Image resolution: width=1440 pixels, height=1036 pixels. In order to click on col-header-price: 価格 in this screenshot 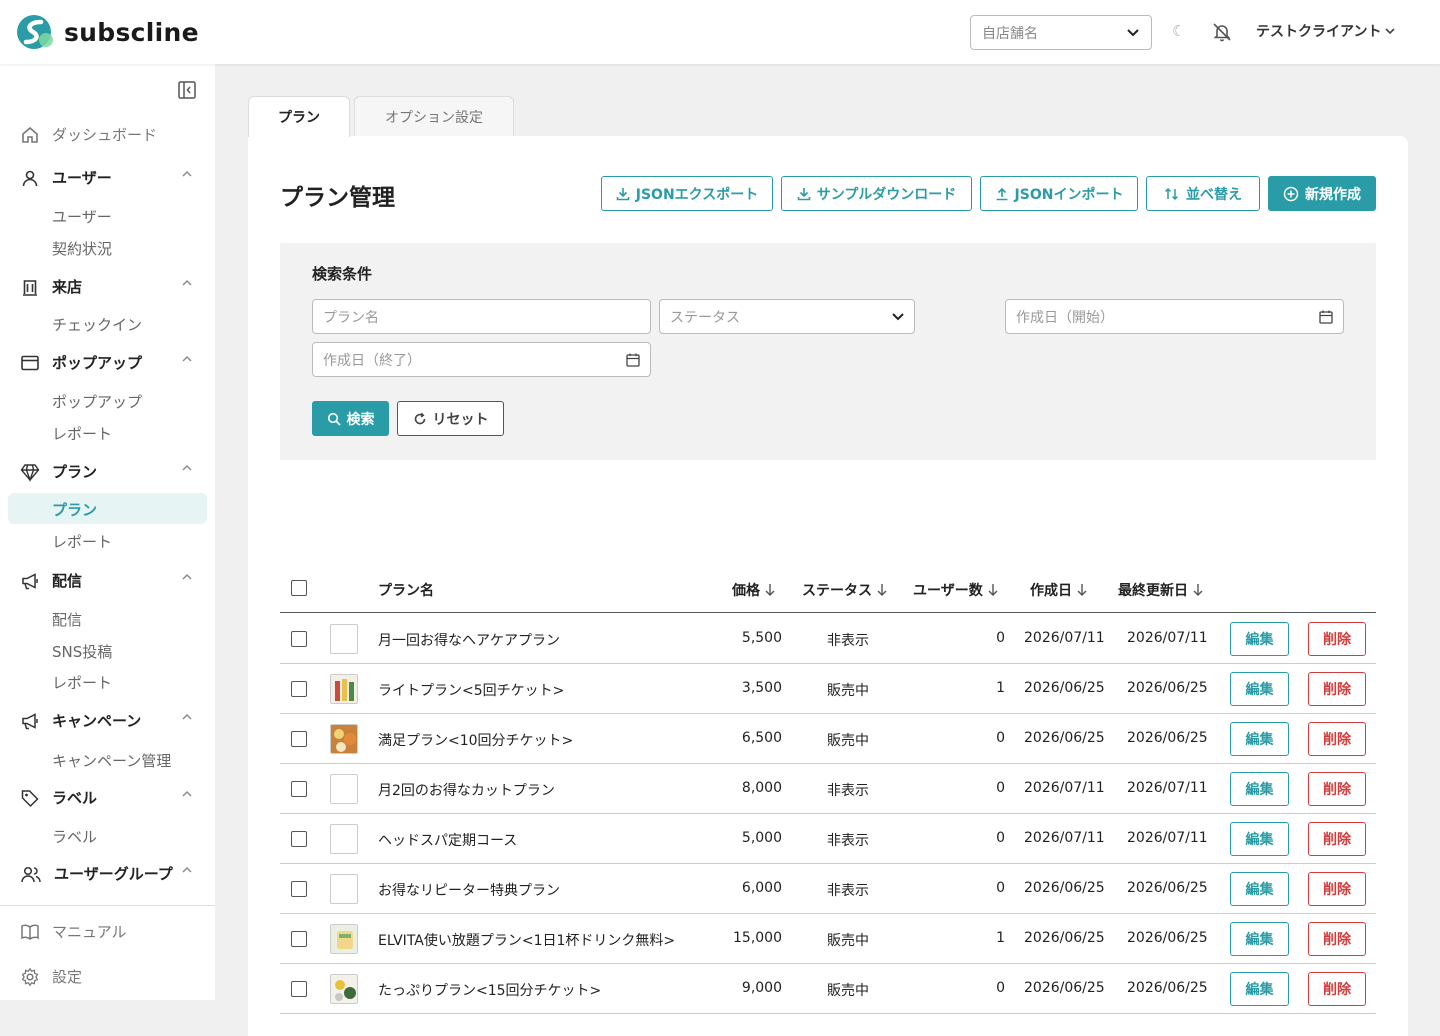, I will do `click(754, 590)`.